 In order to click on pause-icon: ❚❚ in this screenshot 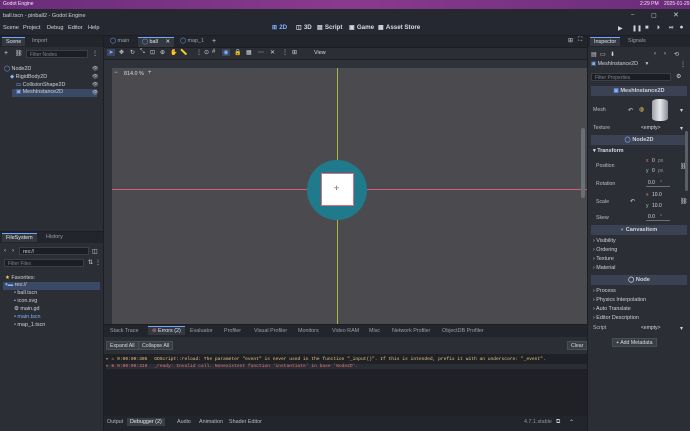, I will do `click(637, 28)`.